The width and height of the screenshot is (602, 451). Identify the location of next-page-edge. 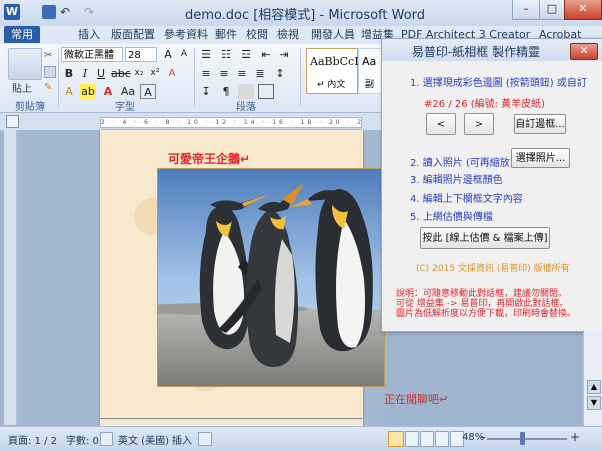
(231, 422).